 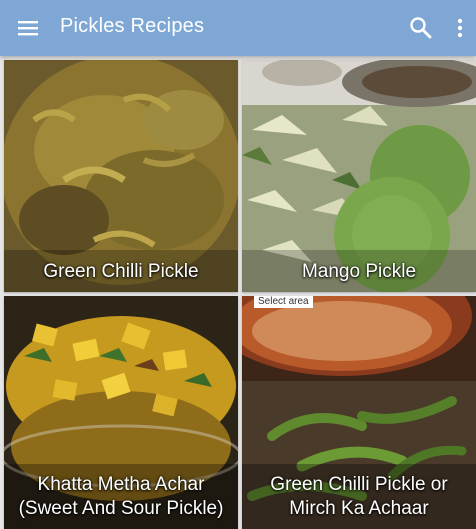 I want to click on recipe-title: Green Chilli Pickle, so click(x=121, y=271).